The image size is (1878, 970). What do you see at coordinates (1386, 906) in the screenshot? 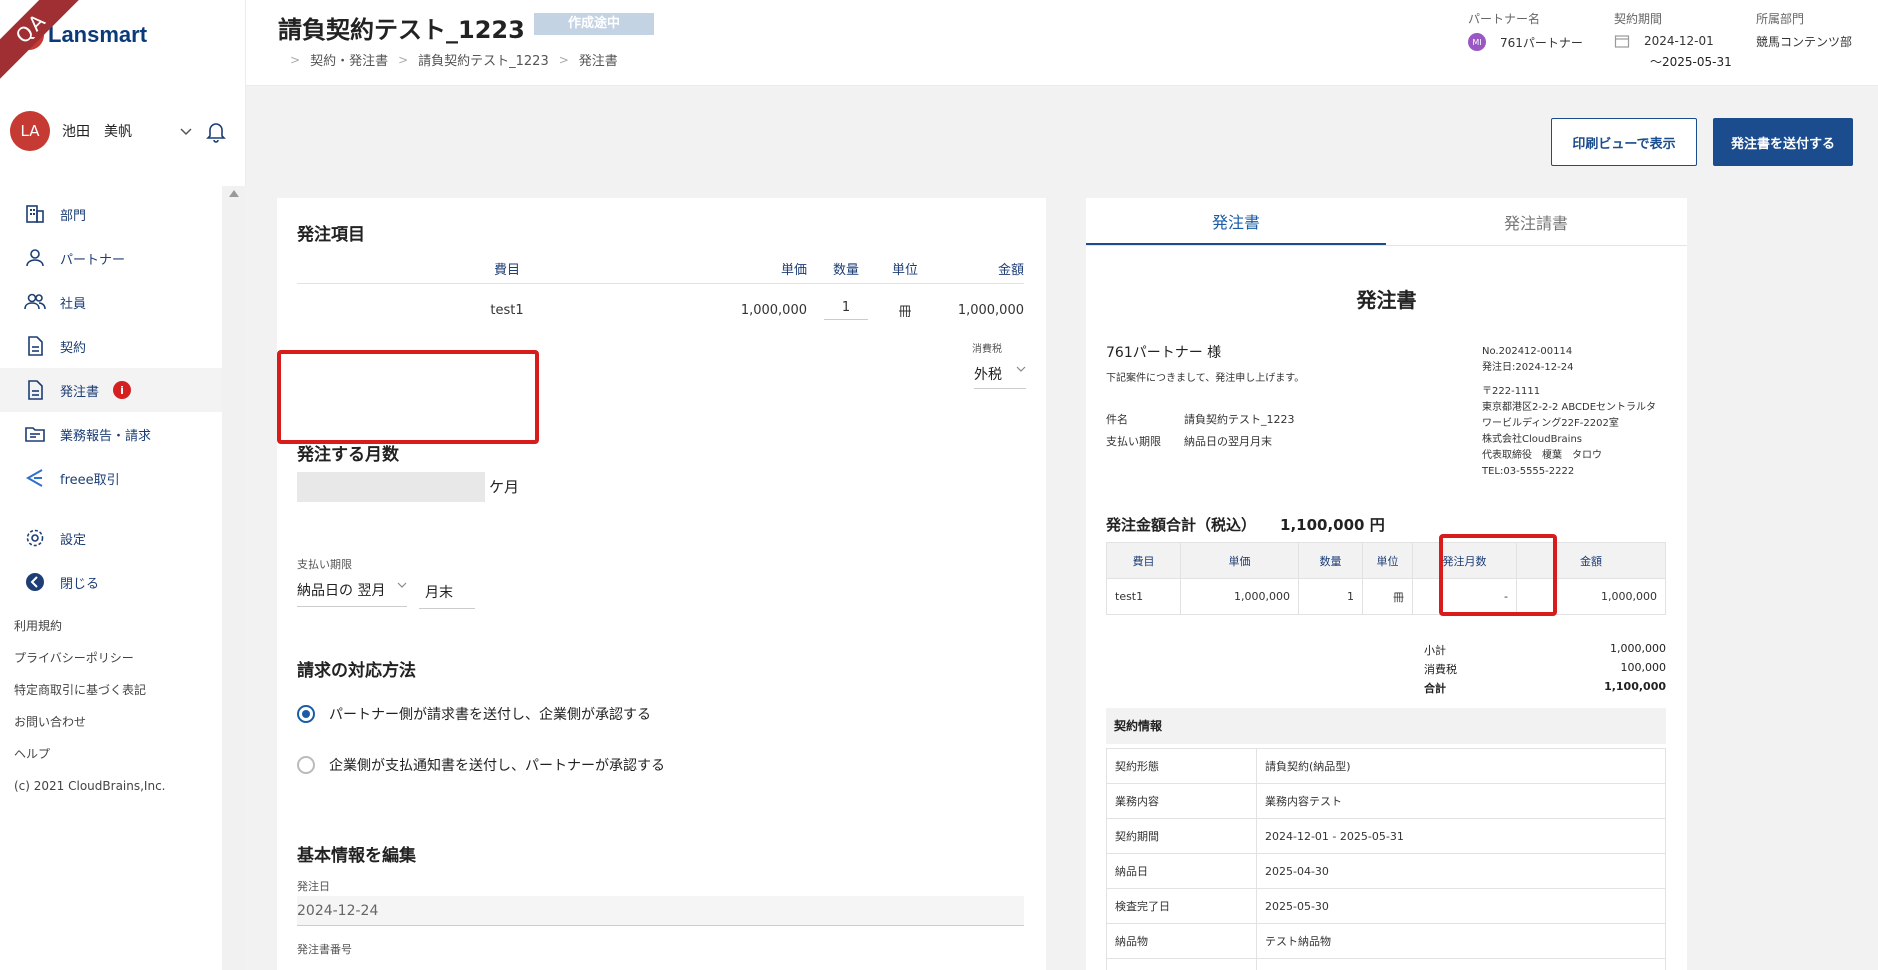
I see `table-row: 検査完了日 2025-05-30` at bounding box center [1386, 906].